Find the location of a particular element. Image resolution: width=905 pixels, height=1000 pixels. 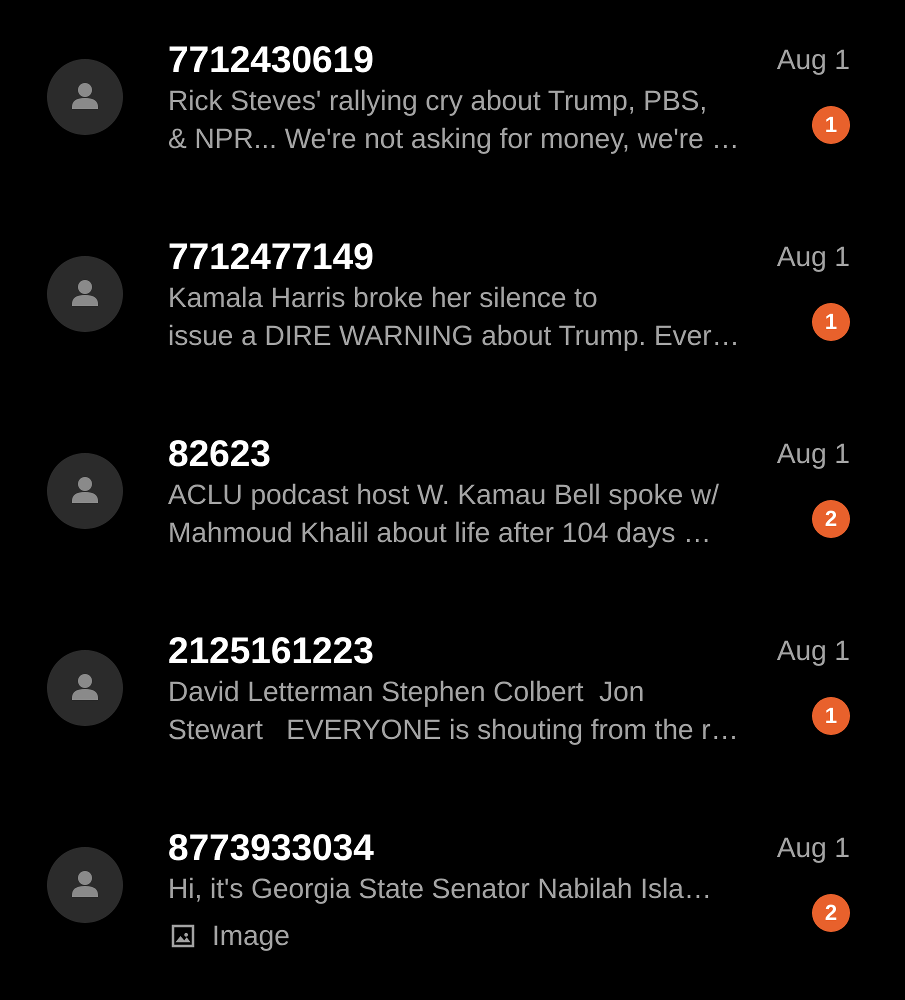

sender-name: 7712430619 is located at coordinates (271, 60).